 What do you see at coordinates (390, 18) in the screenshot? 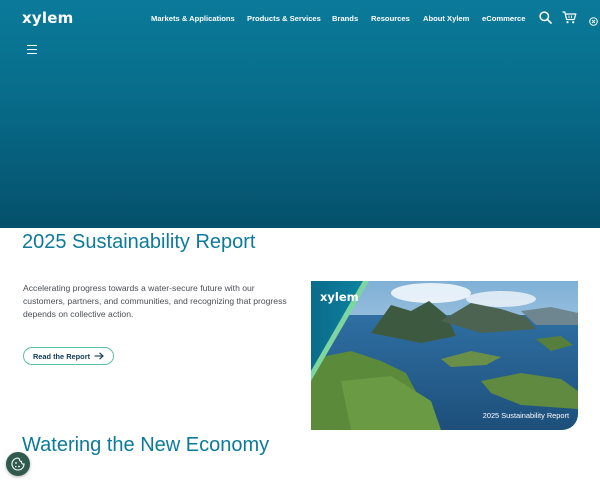
I see `nav-resources: Resources` at bounding box center [390, 18].